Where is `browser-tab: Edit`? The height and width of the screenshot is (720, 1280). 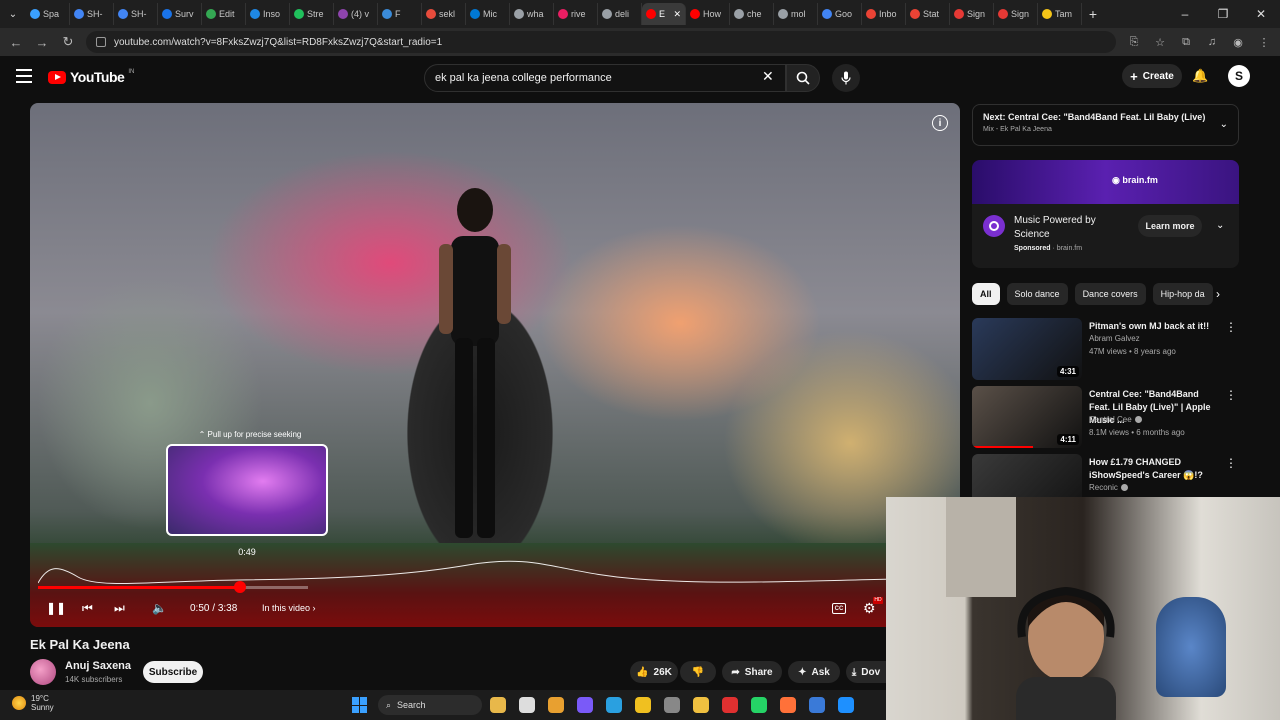 browser-tab: Edit is located at coordinates (224, 14).